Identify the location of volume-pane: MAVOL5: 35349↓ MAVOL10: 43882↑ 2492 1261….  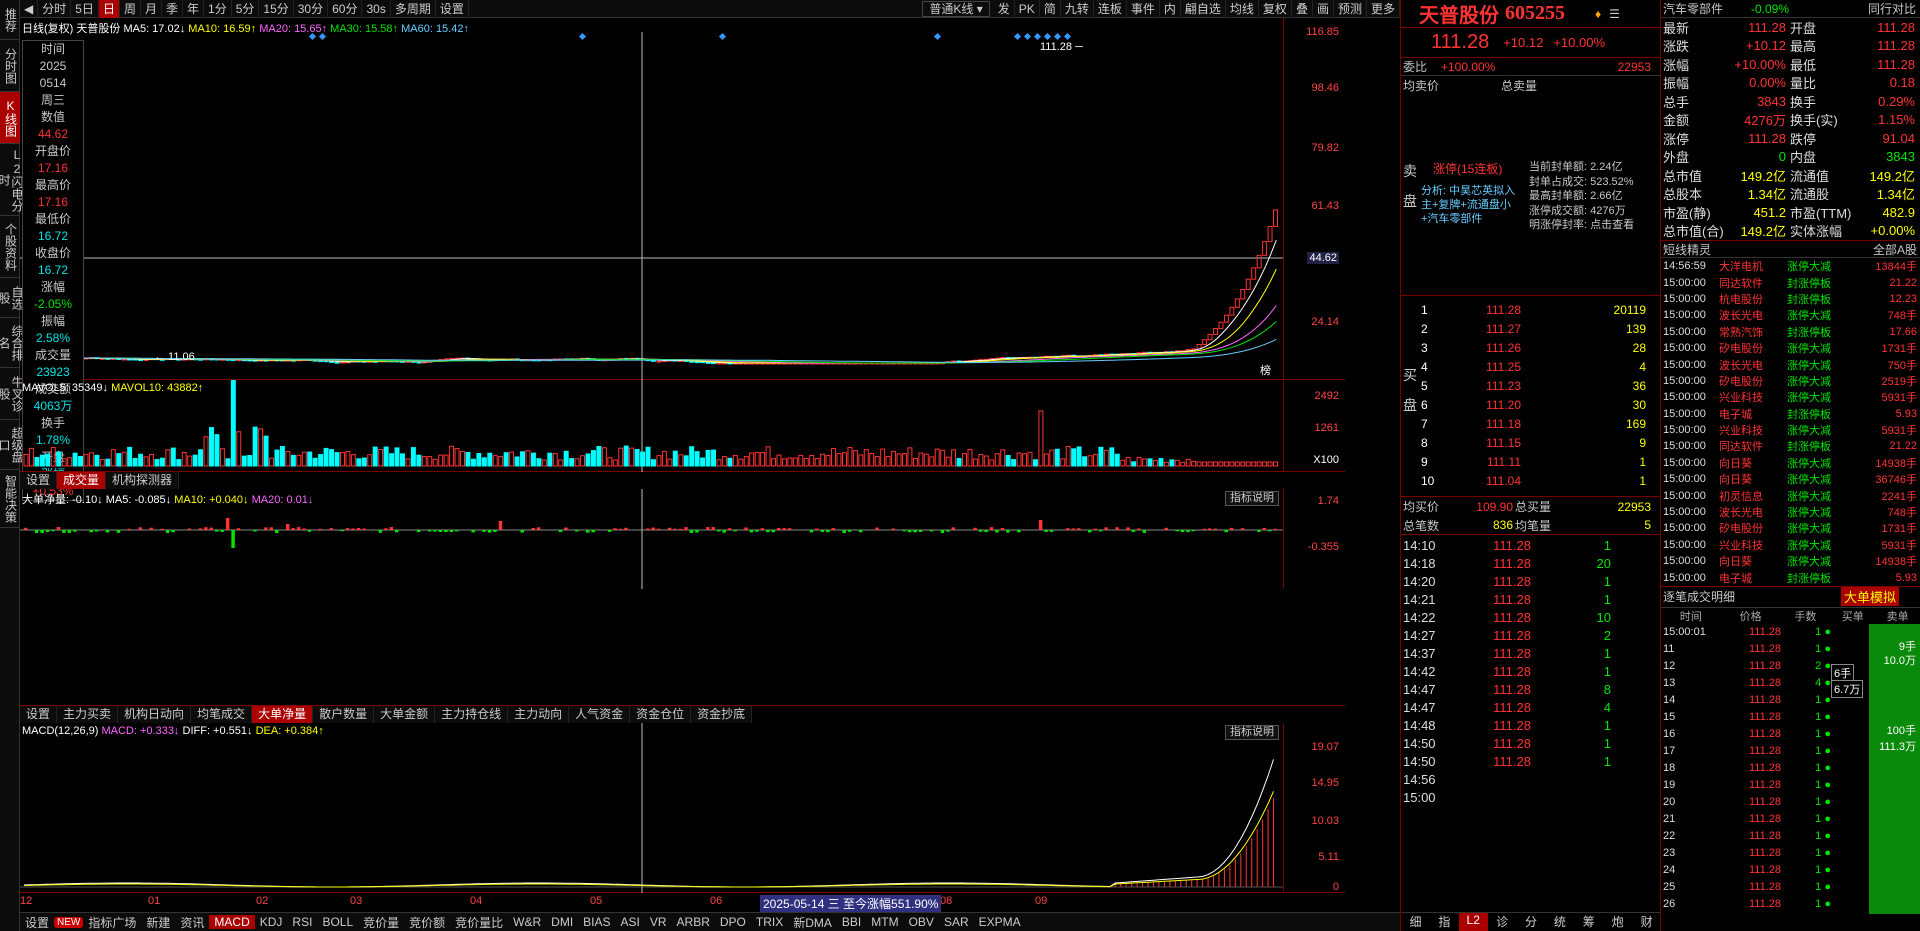
(682, 426).